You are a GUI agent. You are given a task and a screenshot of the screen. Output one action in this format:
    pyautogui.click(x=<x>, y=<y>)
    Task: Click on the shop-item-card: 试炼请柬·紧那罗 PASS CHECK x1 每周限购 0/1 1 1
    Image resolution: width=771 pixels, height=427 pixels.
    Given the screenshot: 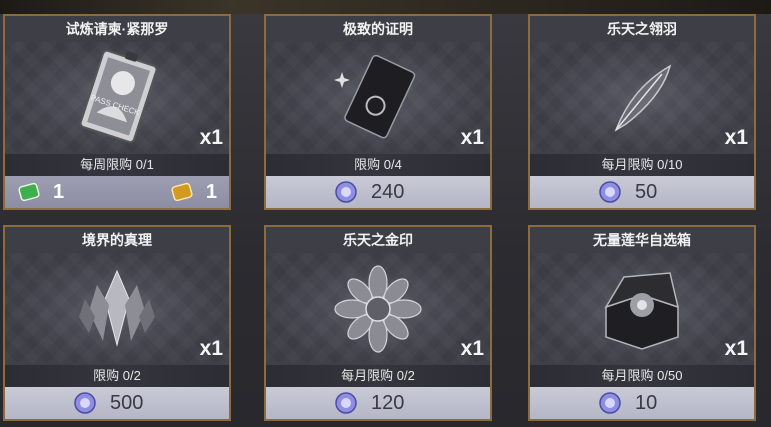 What is the action you would take?
    pyautogui.click(x=117, y=112)
    